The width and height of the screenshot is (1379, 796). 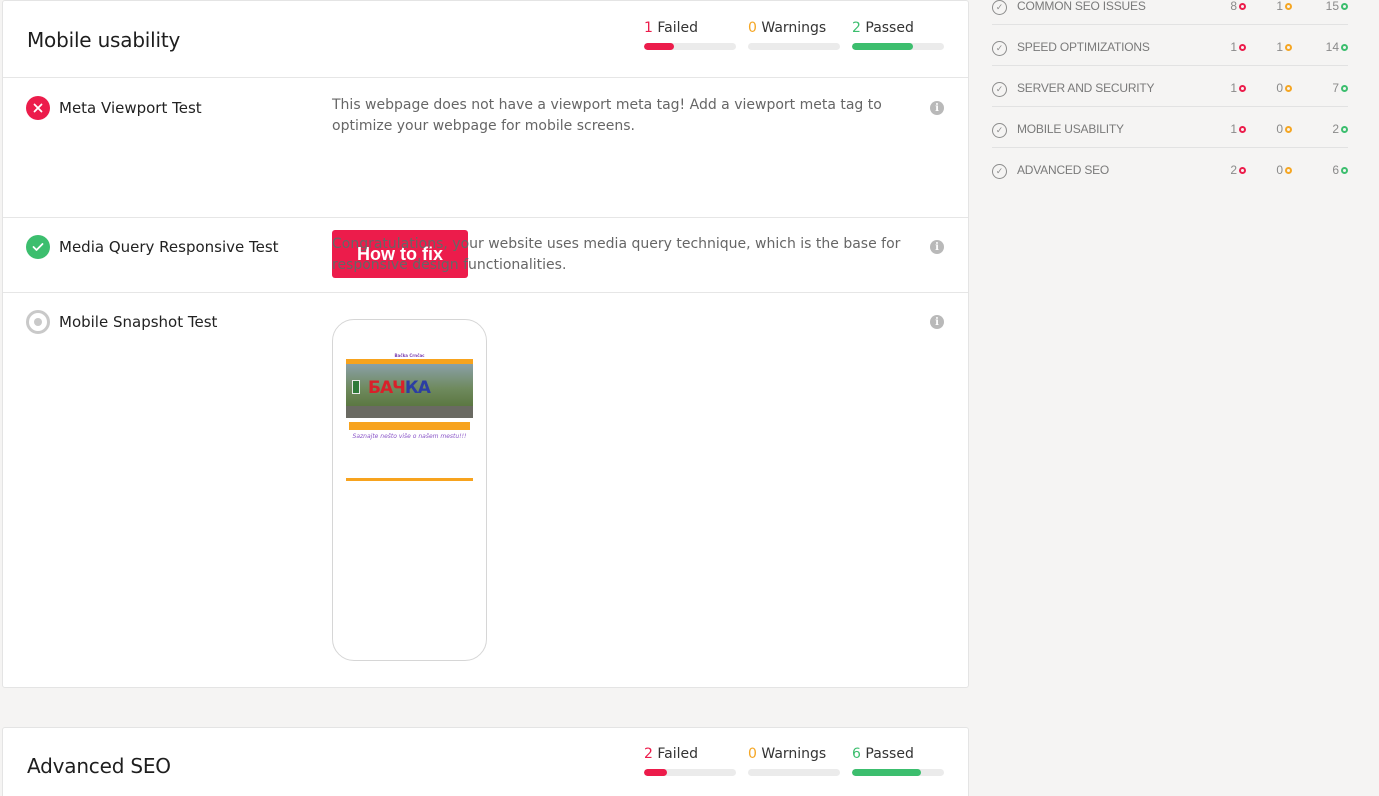 What do you see at coordinates (38, 108) in the screenshot?
I see `failed-x-icon` at bounding box center [38, 108].